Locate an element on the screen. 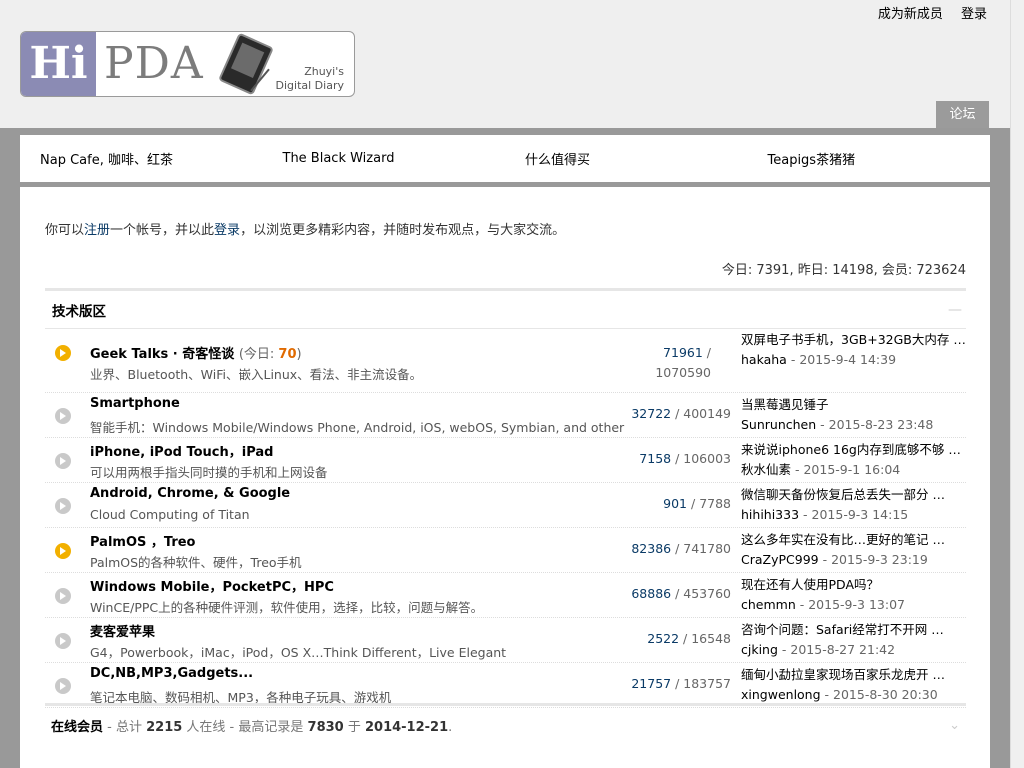  last-post-meta: xingwenlong - 2015-8-30 20:30 is located at coordinates (839, 694).